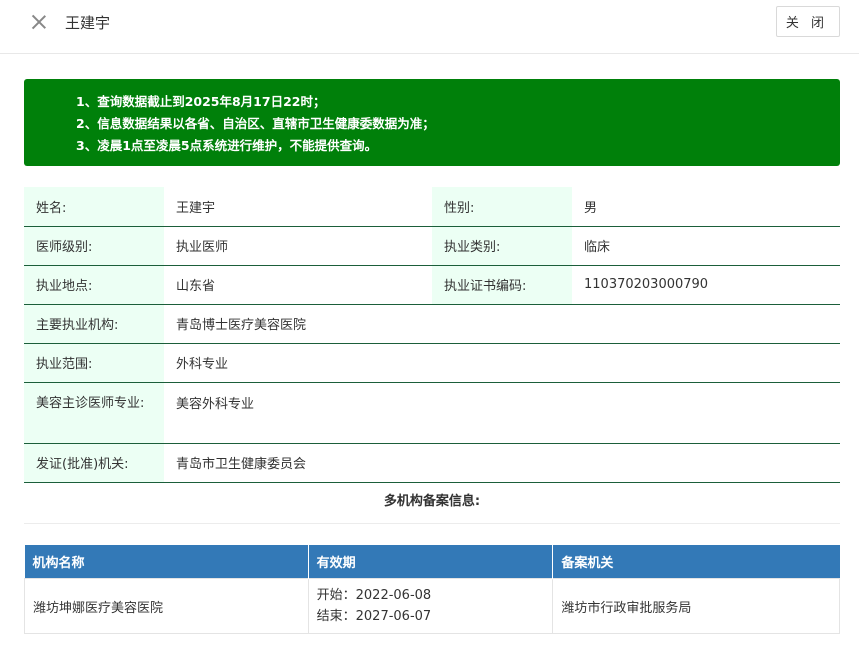 This screenshot has height=663, width=859. Describe the element at coordinates (94, 207) in the screenshot. I see `name-label: 姓名:` at that location.